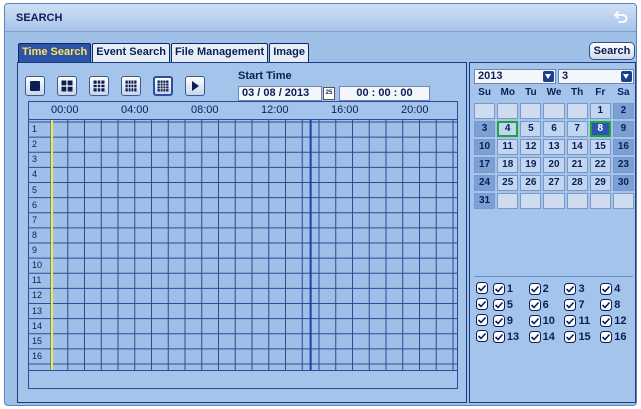 The width and height of the screenshot is (641, 409). Describe the element at coordinates (531, 129) in the screenshot. I see `calendar-day: 5` at that location.